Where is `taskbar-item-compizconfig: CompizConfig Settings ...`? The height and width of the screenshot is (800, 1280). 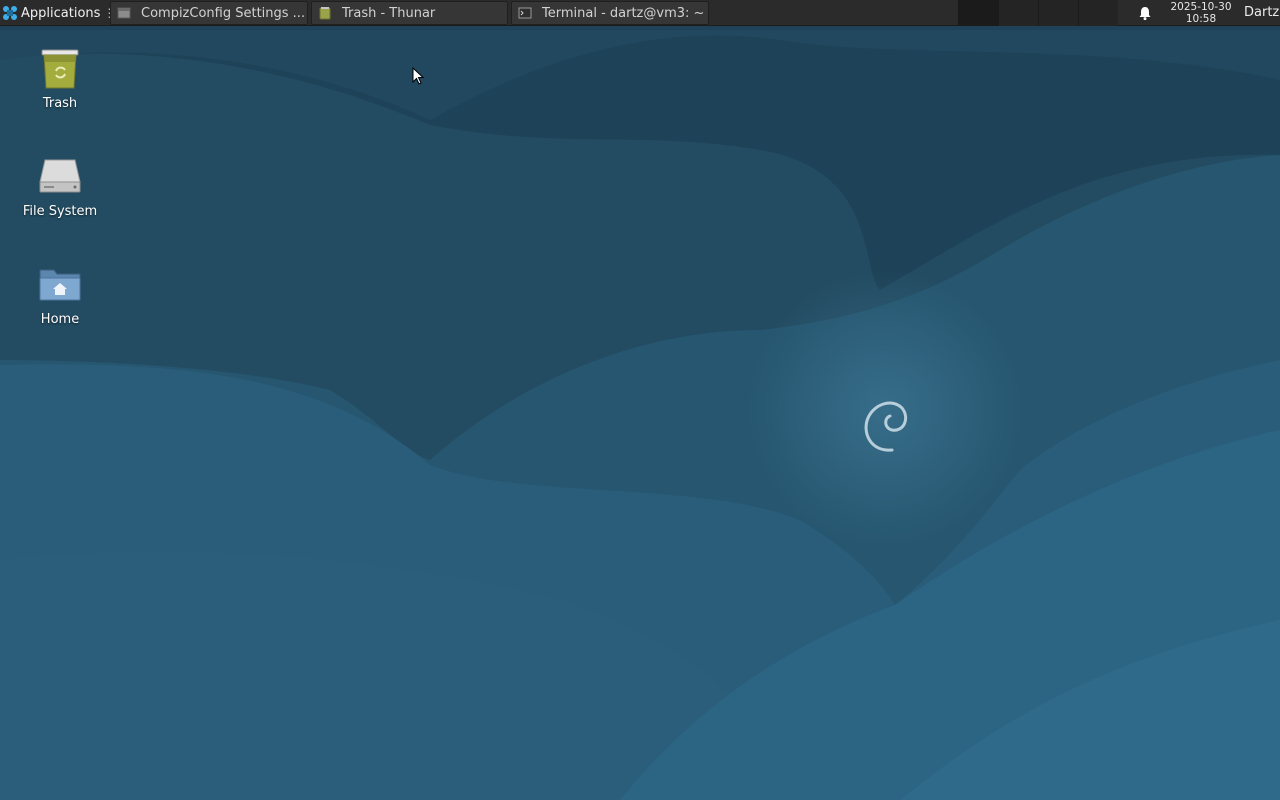 taskbar-item-compizconfig: CompizConfig Settings ... is located at coordinates (209, 13).